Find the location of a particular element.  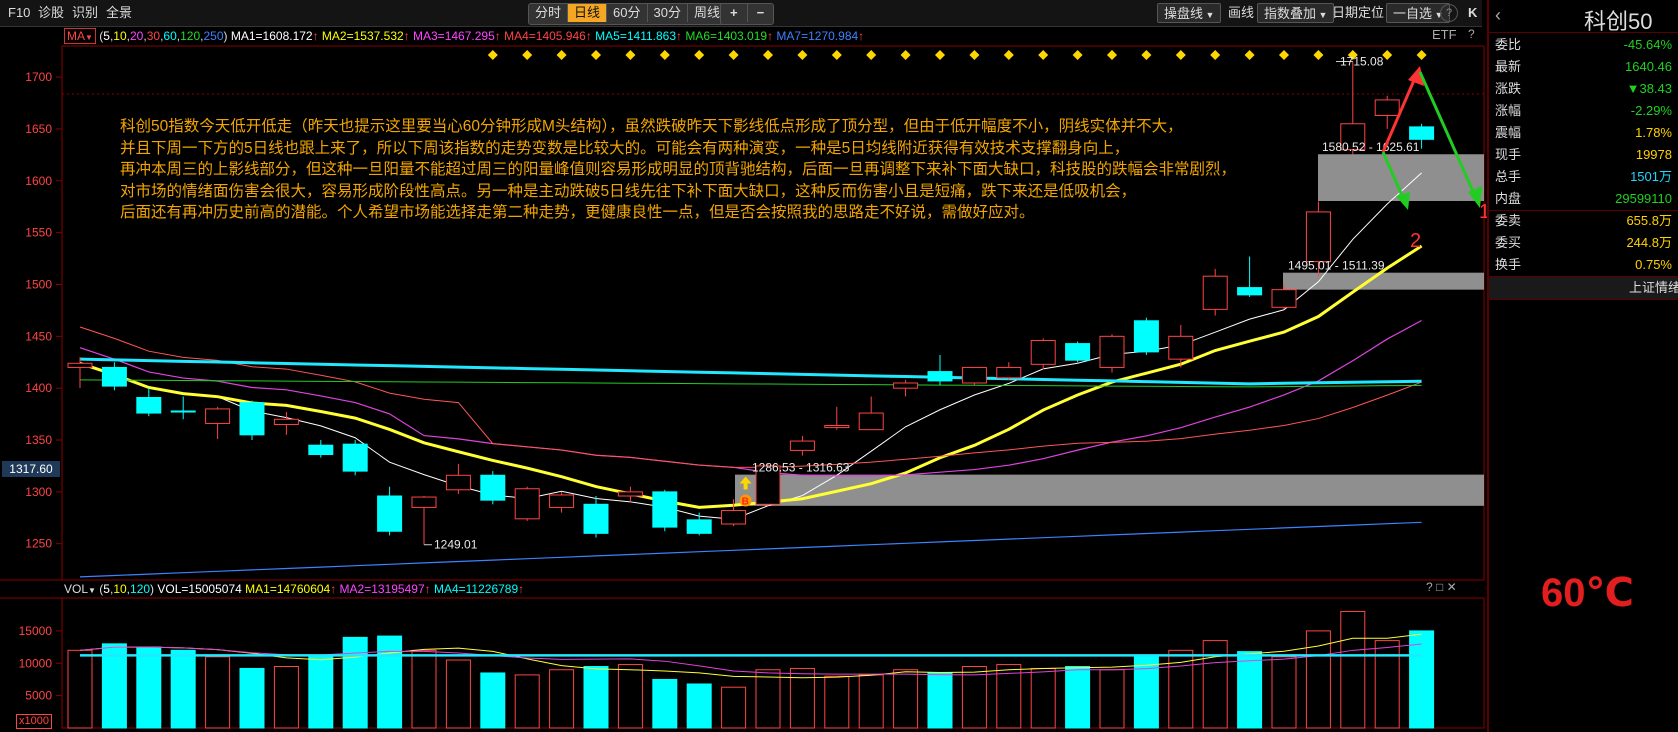

quote-row-value: 29599110 is located at coordinates (1643, 198).